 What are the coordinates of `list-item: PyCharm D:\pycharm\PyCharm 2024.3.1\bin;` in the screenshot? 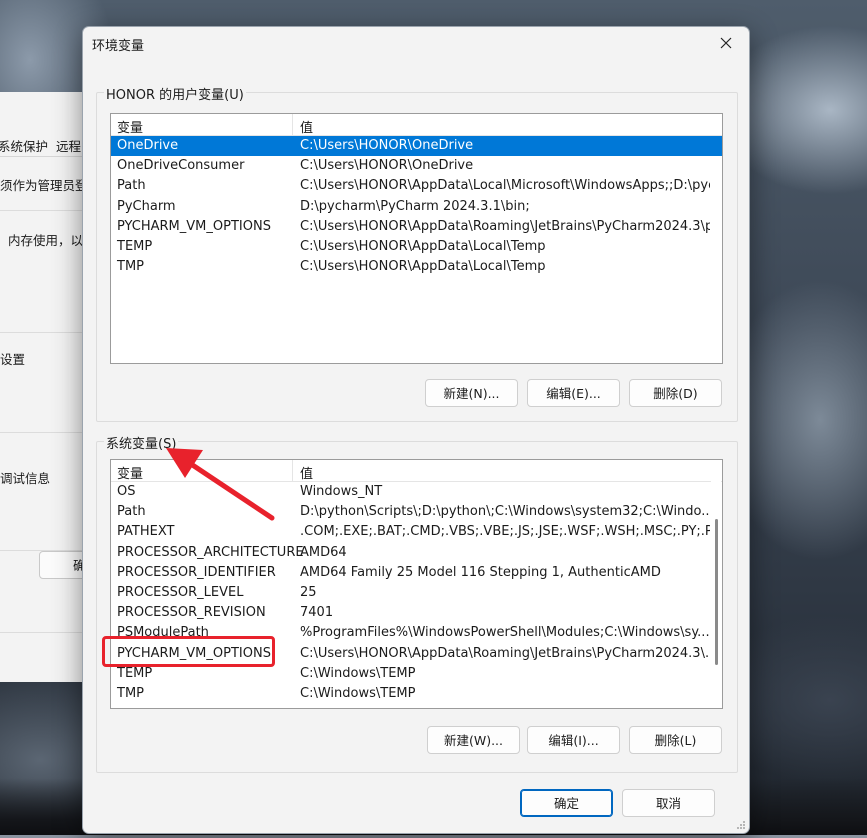 It's located at (416, 207).